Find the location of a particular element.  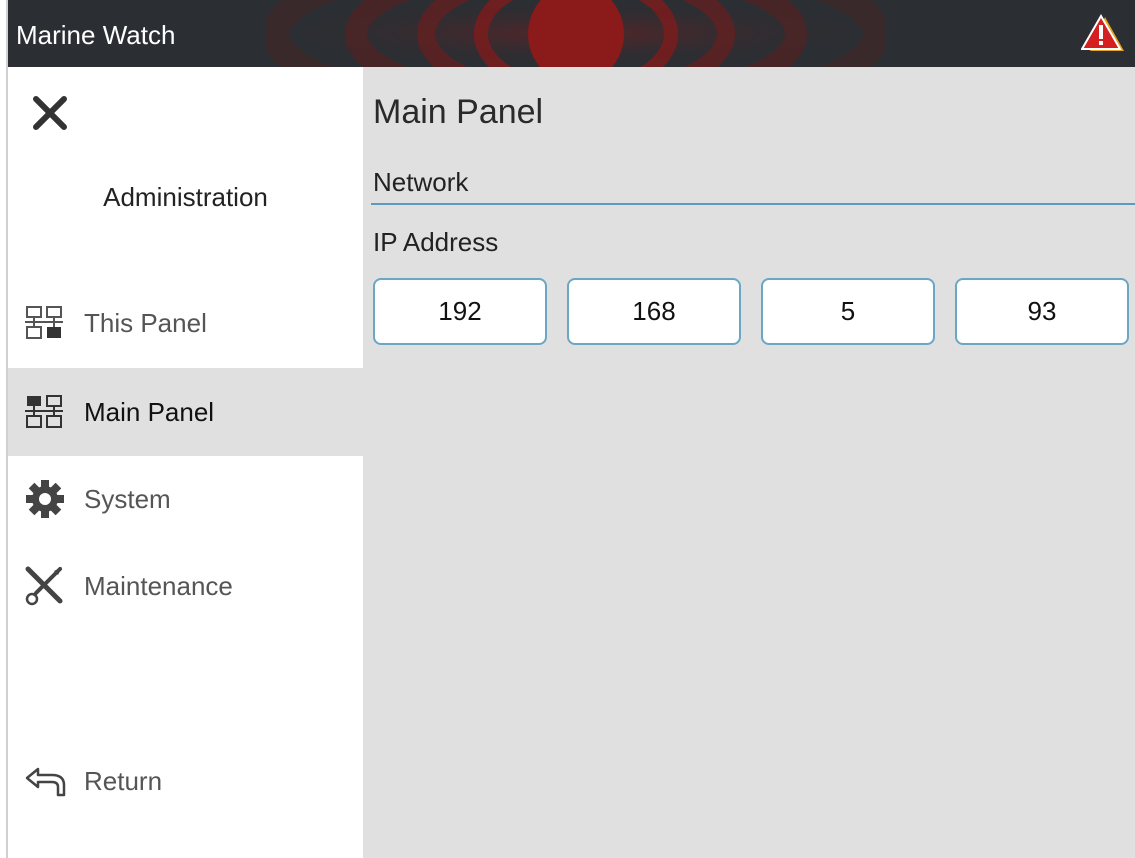

sidebar-heading: Administration is located at coordinates (185, 197).